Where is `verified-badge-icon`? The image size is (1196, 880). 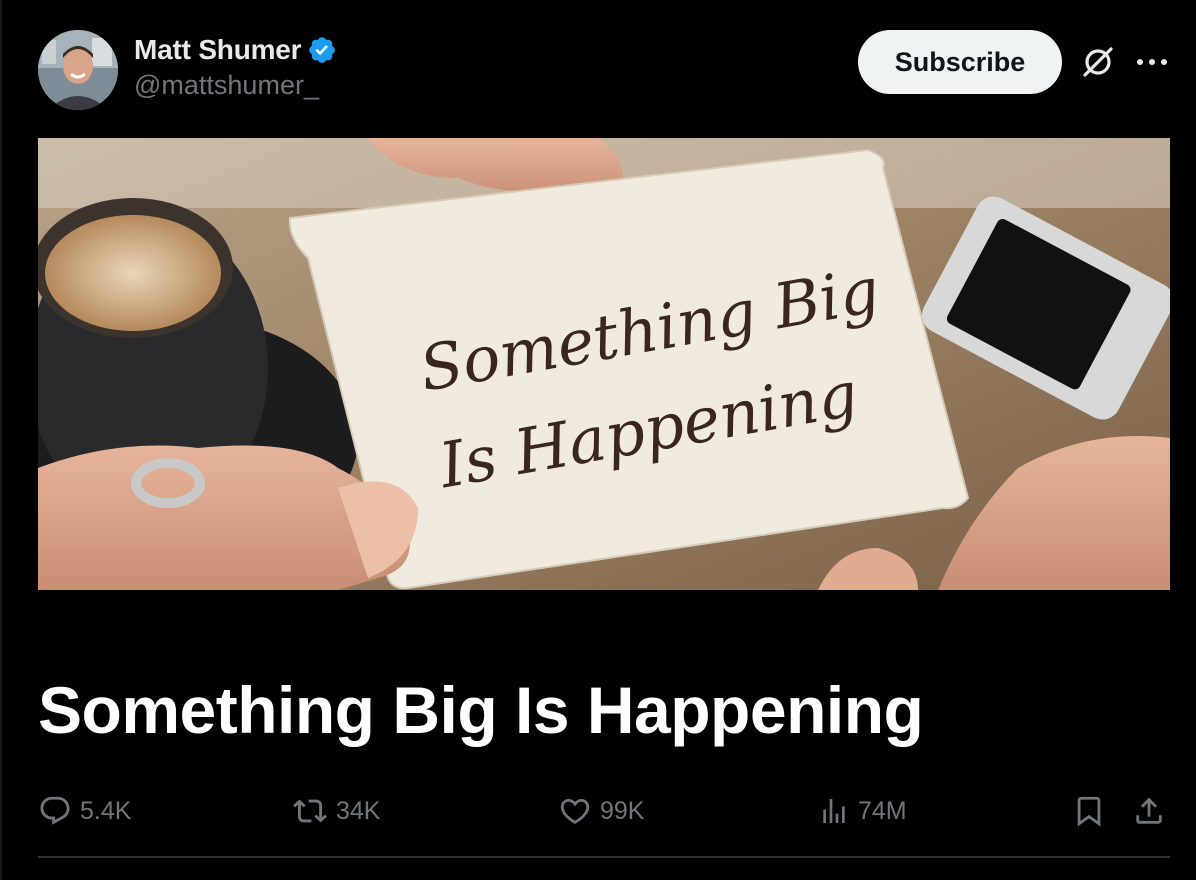 verified-badge-icon is located at coordinates (322, 50).